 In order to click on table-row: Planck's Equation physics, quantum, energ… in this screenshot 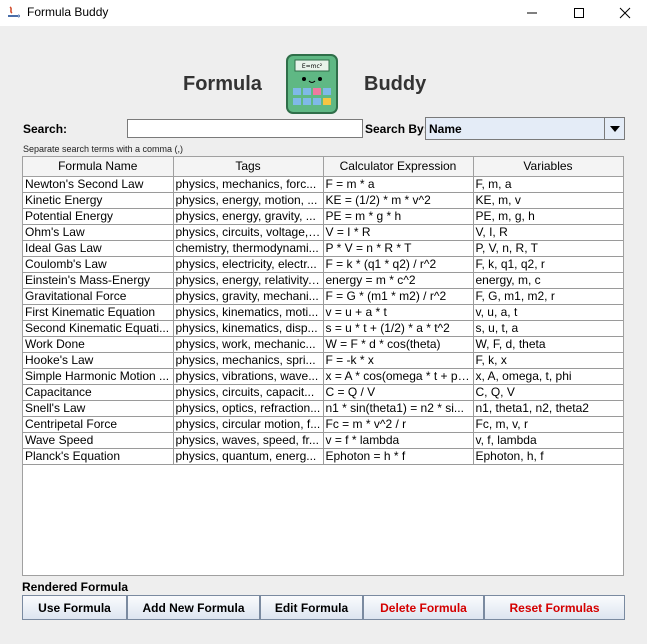, I will do `click(323, 456)`.